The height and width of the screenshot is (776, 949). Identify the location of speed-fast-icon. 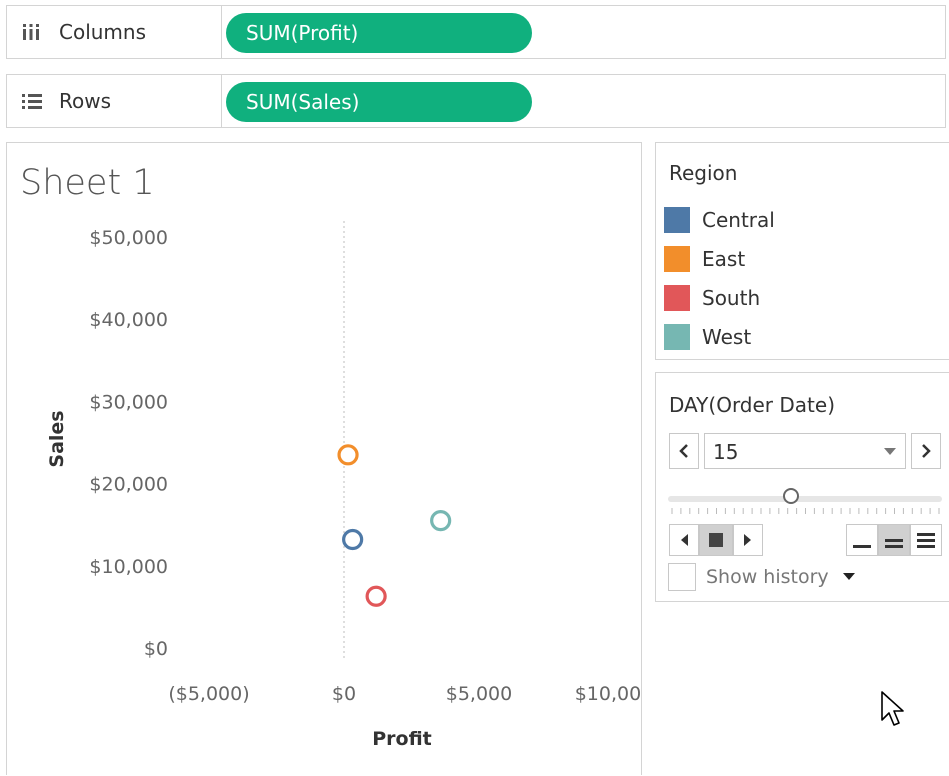
(926, 540).